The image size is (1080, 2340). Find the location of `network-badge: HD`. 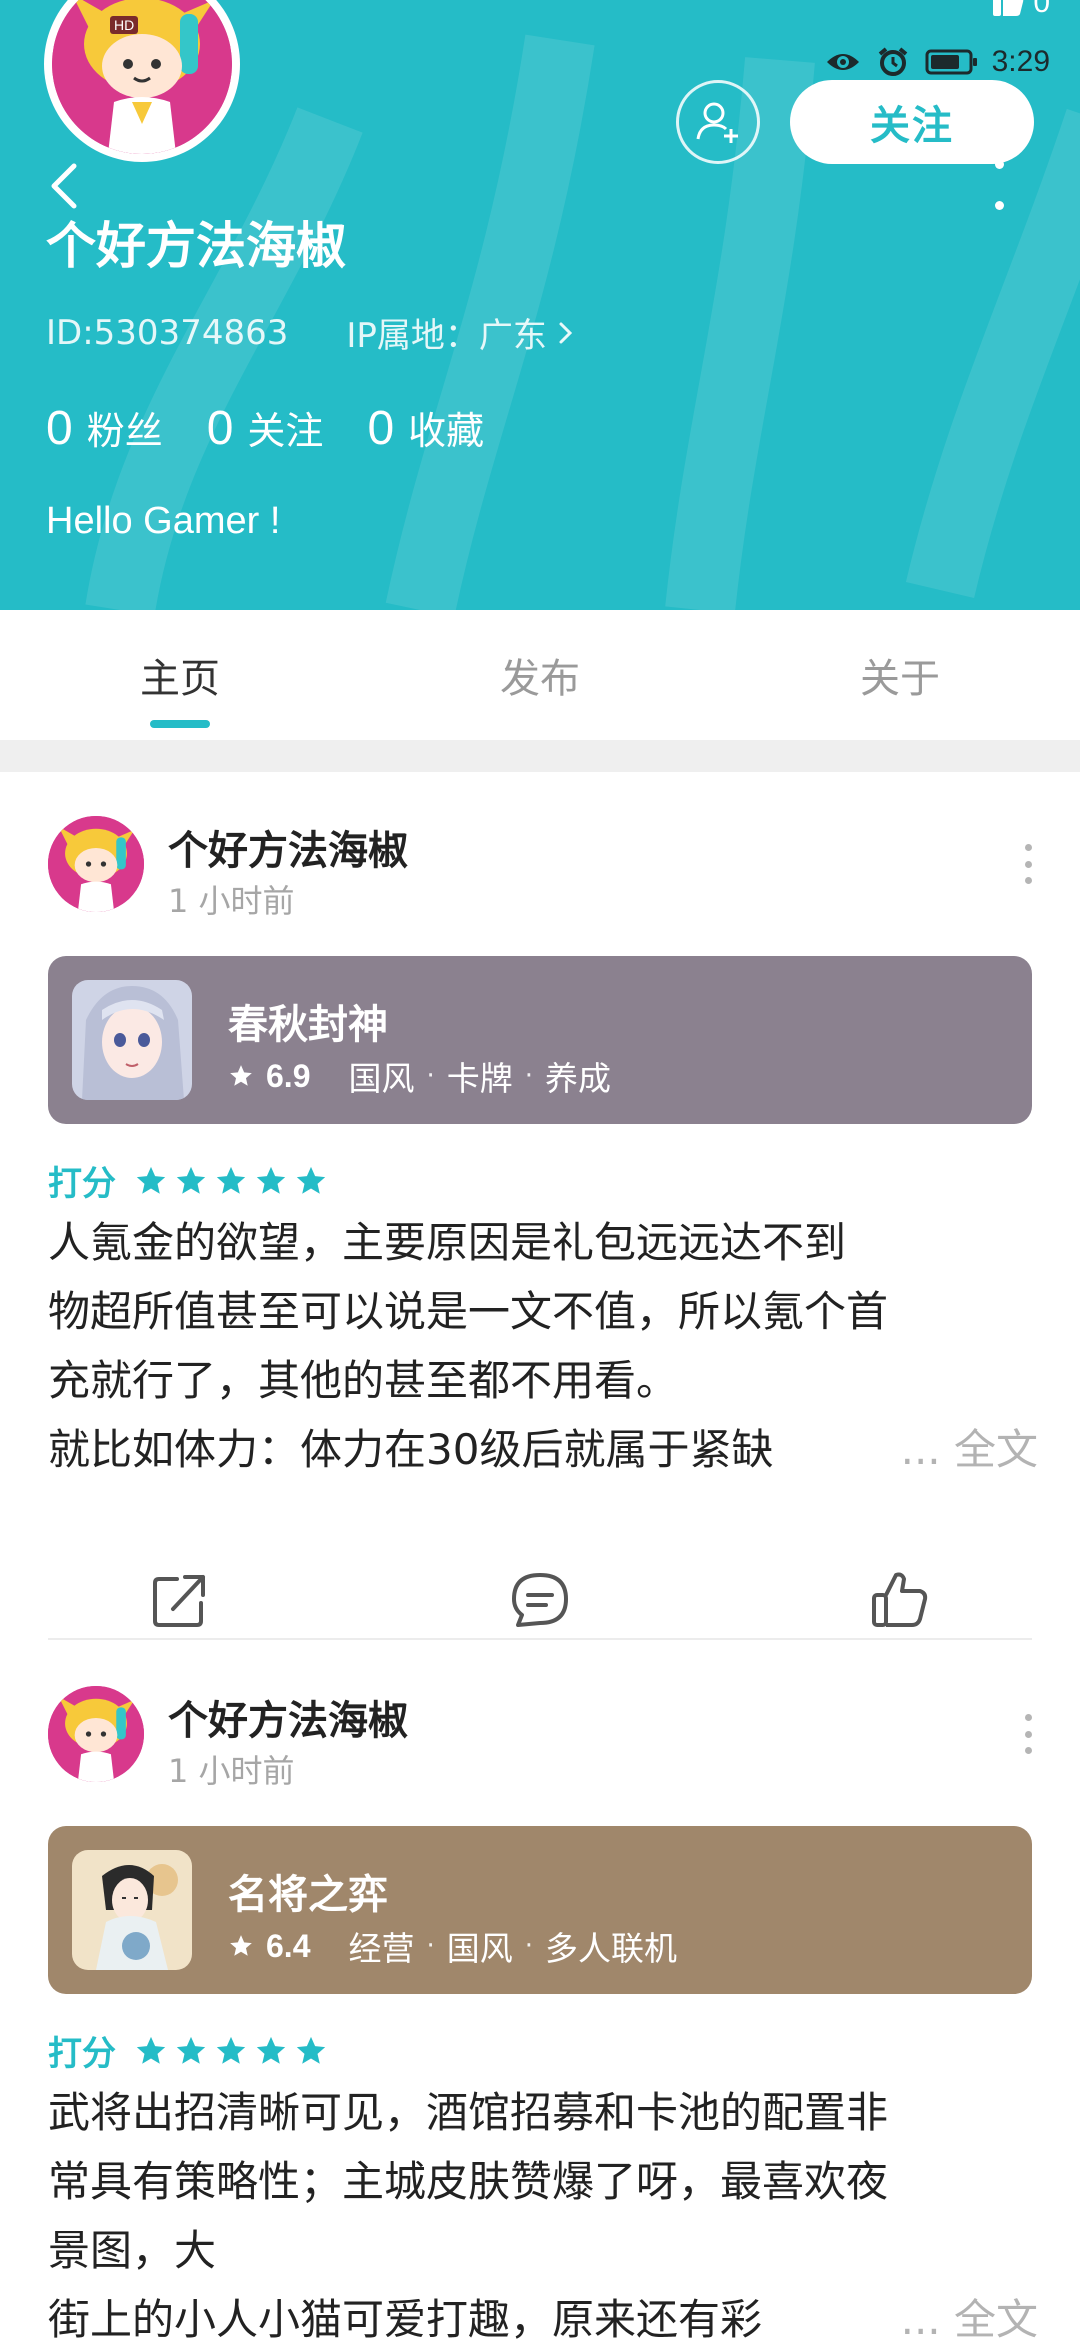

network-badge: HD is located at coordinates (124, 25).